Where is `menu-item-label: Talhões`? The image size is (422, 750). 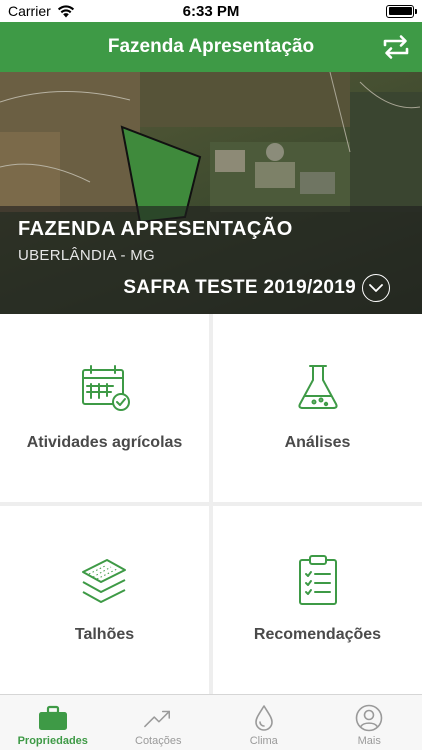 menu-item-label: Talhões is located at coordinates (104, 634).